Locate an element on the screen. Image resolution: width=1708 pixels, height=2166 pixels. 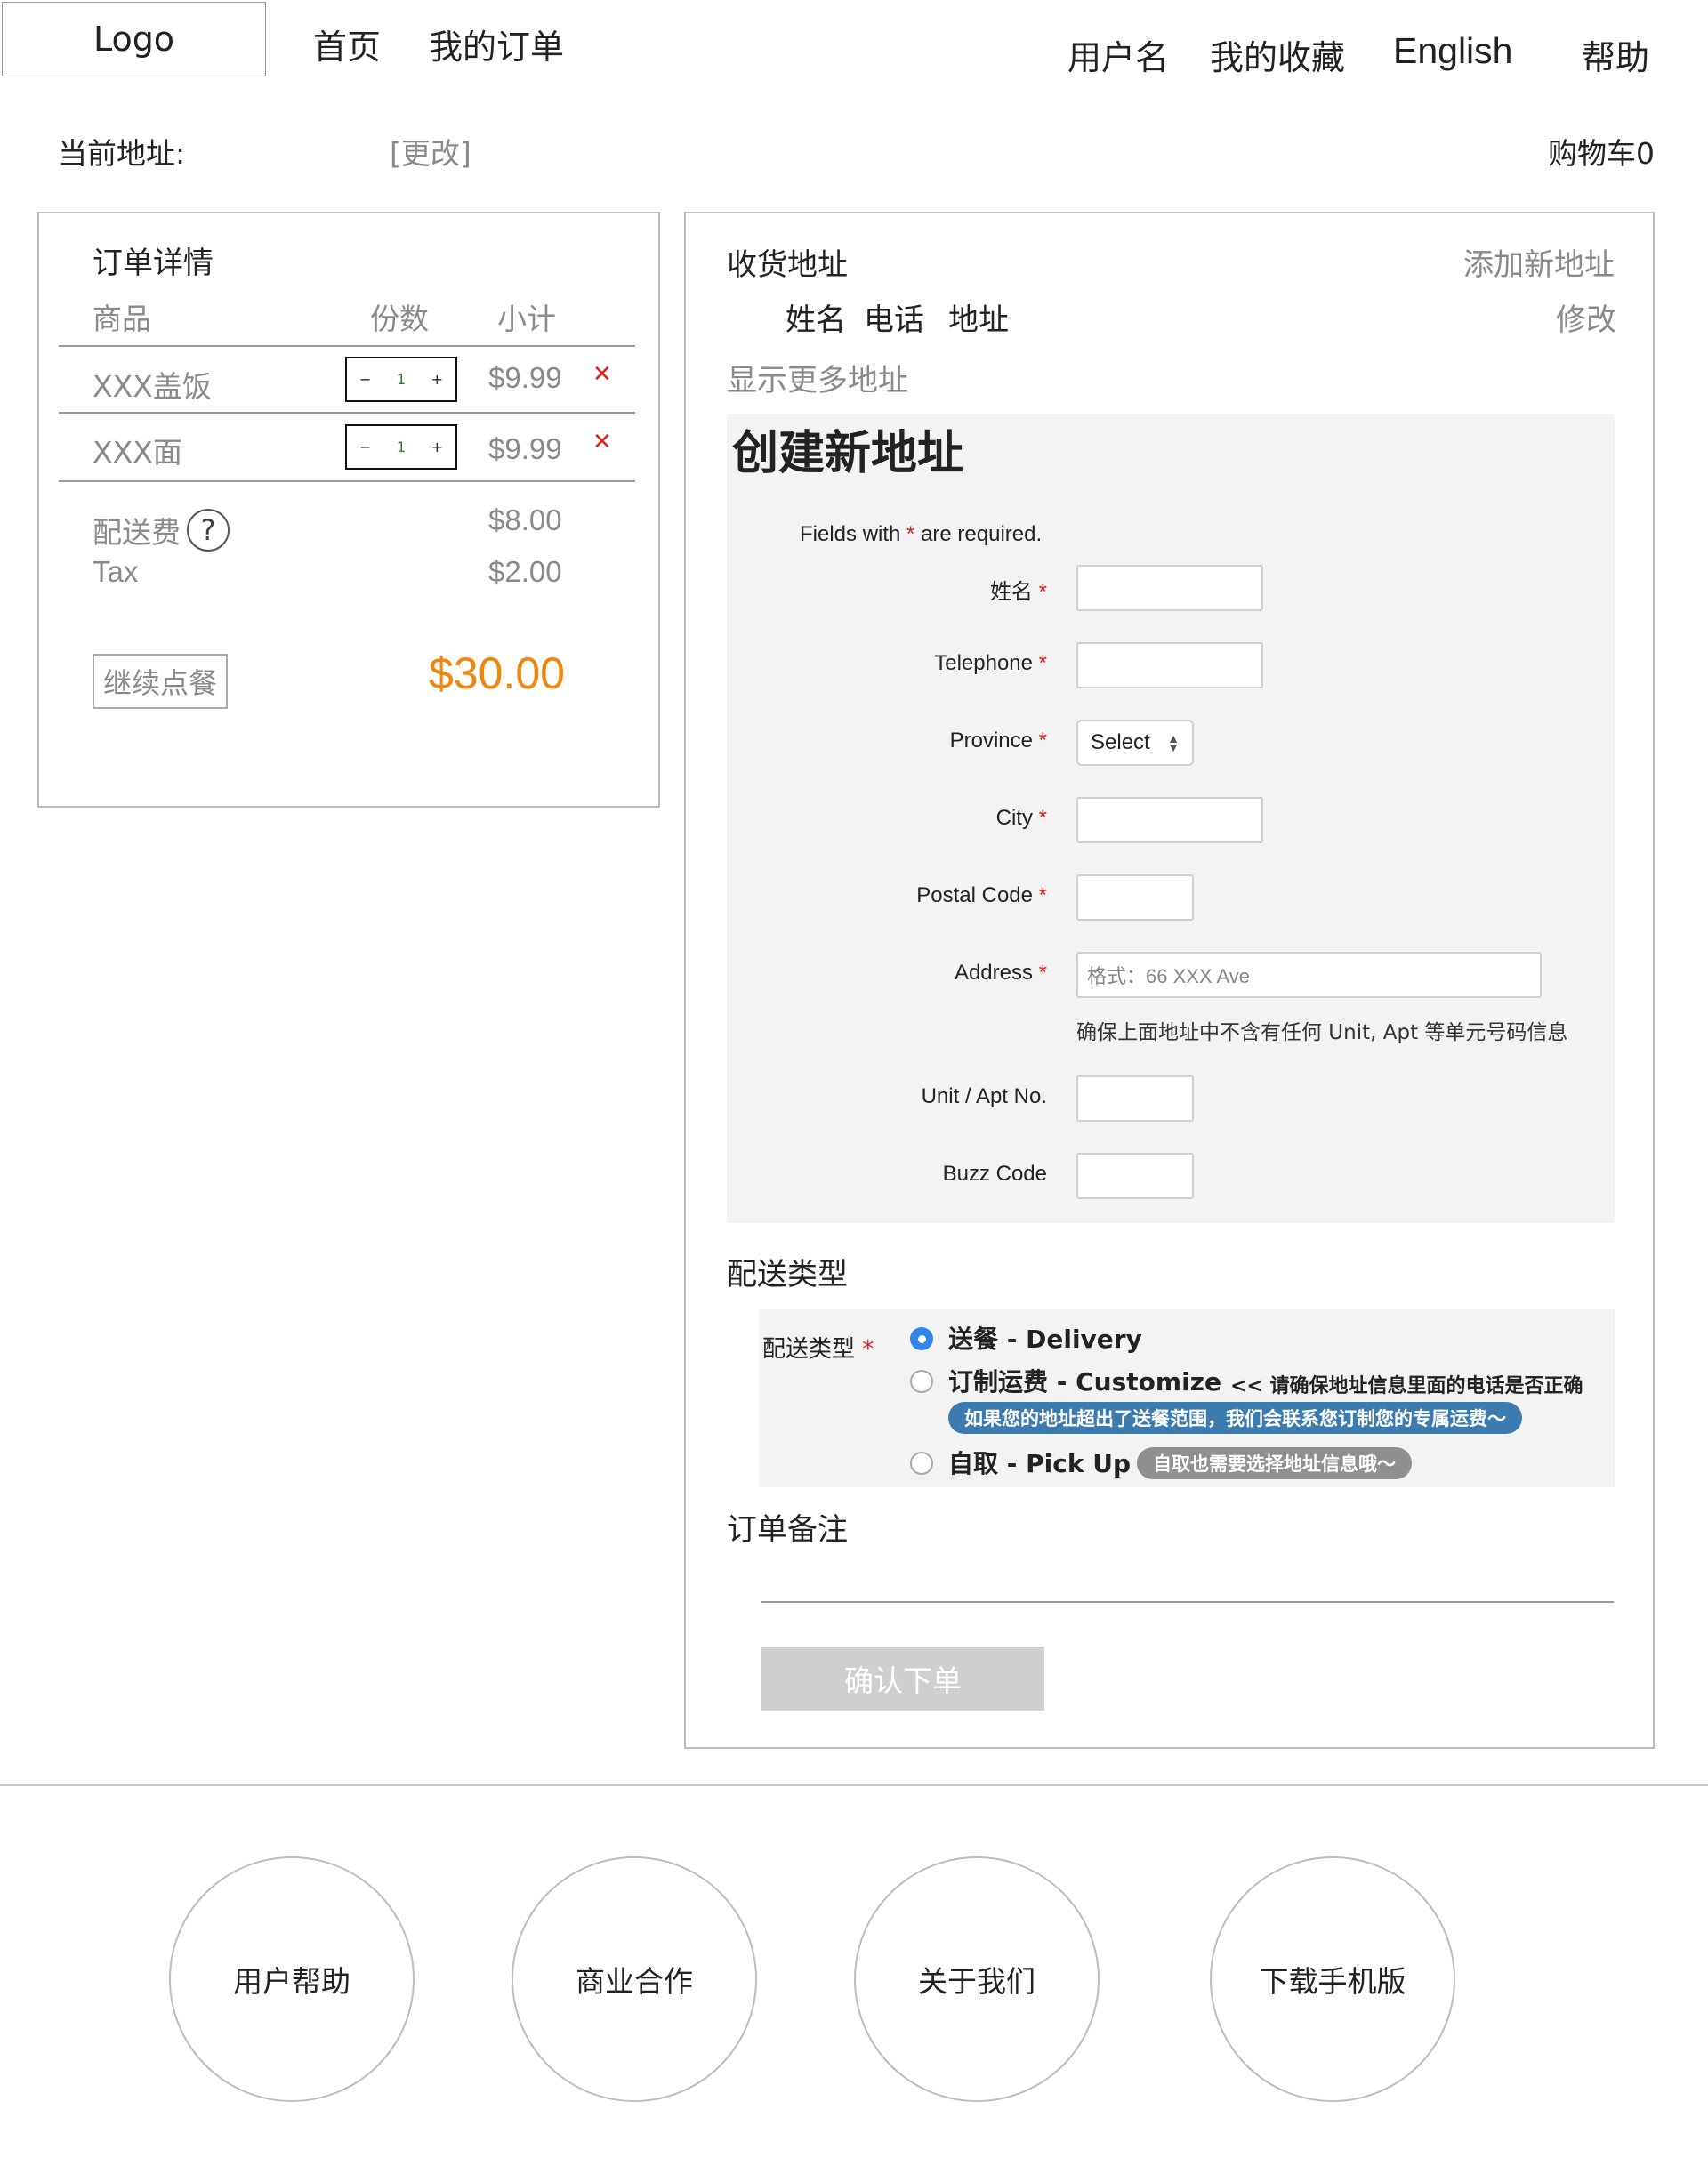
address-field: 格式：66 XXX Ave is located at coordinates (1309, 975).